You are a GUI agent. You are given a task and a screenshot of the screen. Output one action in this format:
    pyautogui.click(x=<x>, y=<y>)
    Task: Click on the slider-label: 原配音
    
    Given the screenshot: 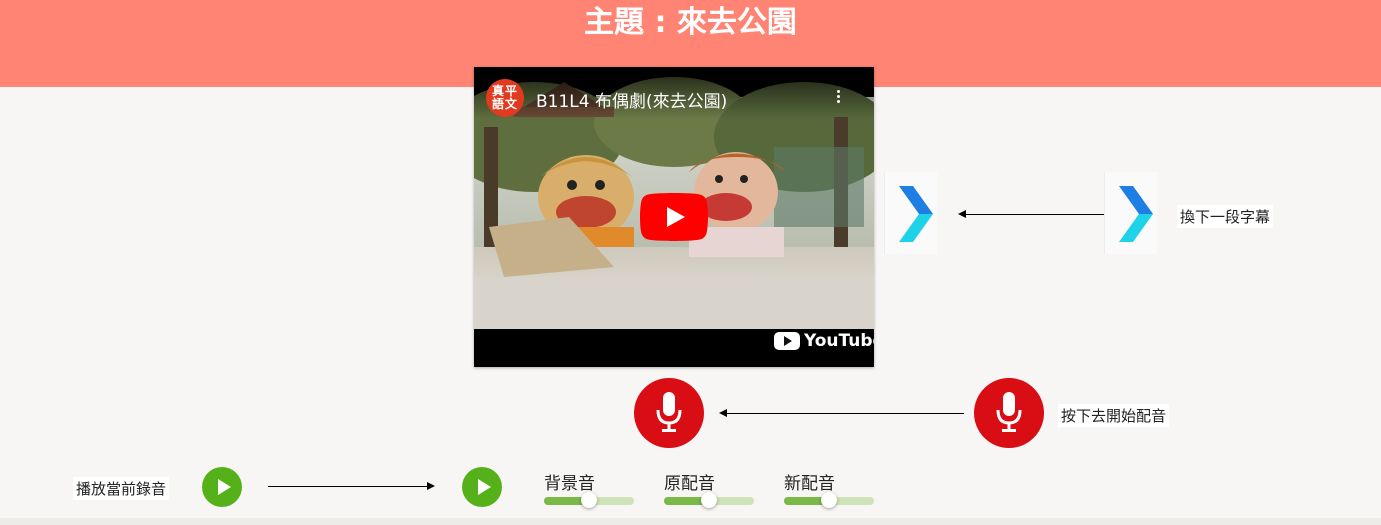 What is the action you would take?
    pyautogui.click(x=689, y=484)
    